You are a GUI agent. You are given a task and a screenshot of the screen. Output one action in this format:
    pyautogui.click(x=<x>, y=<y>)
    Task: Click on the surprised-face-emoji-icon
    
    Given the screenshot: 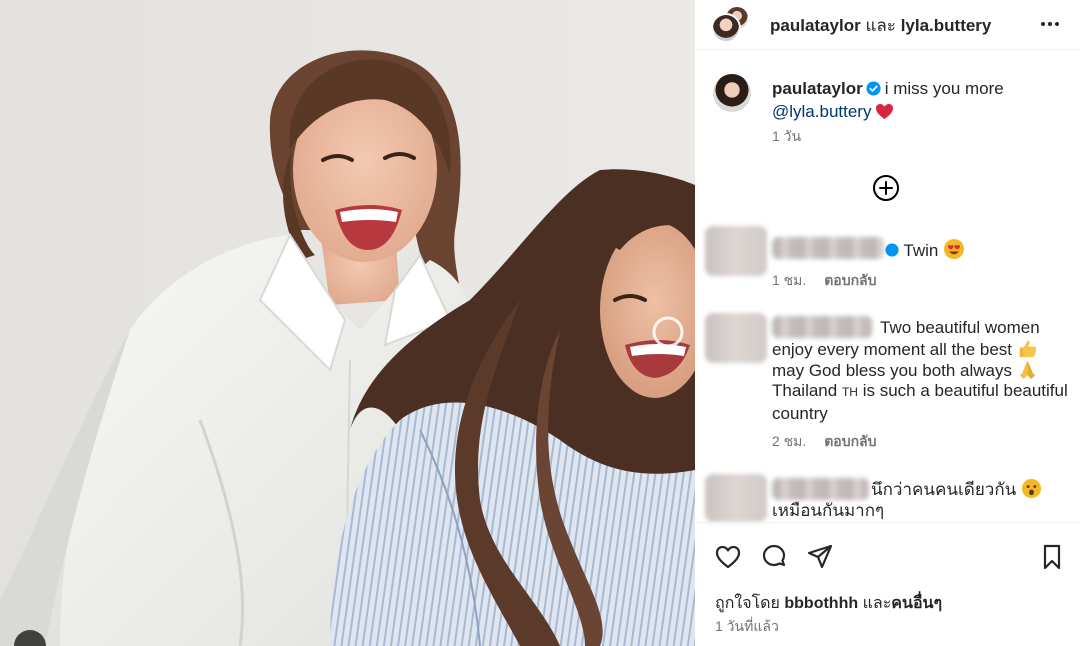 What is the action you would take?
    pyautogui.click(x=1031, y=488)
    